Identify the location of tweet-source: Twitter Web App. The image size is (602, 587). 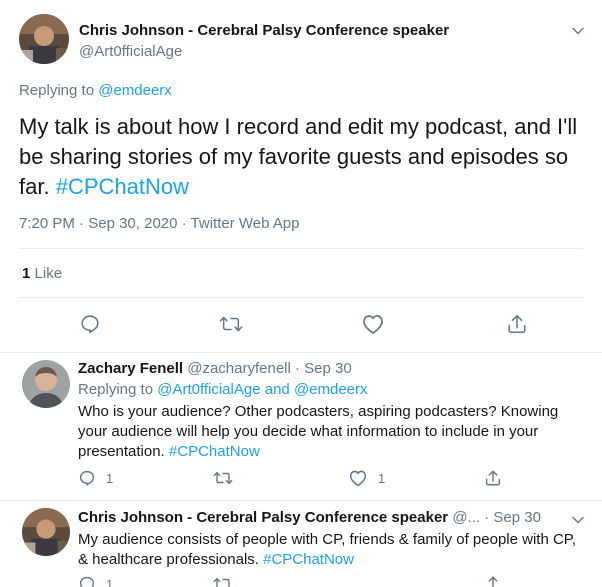
(245, 223).